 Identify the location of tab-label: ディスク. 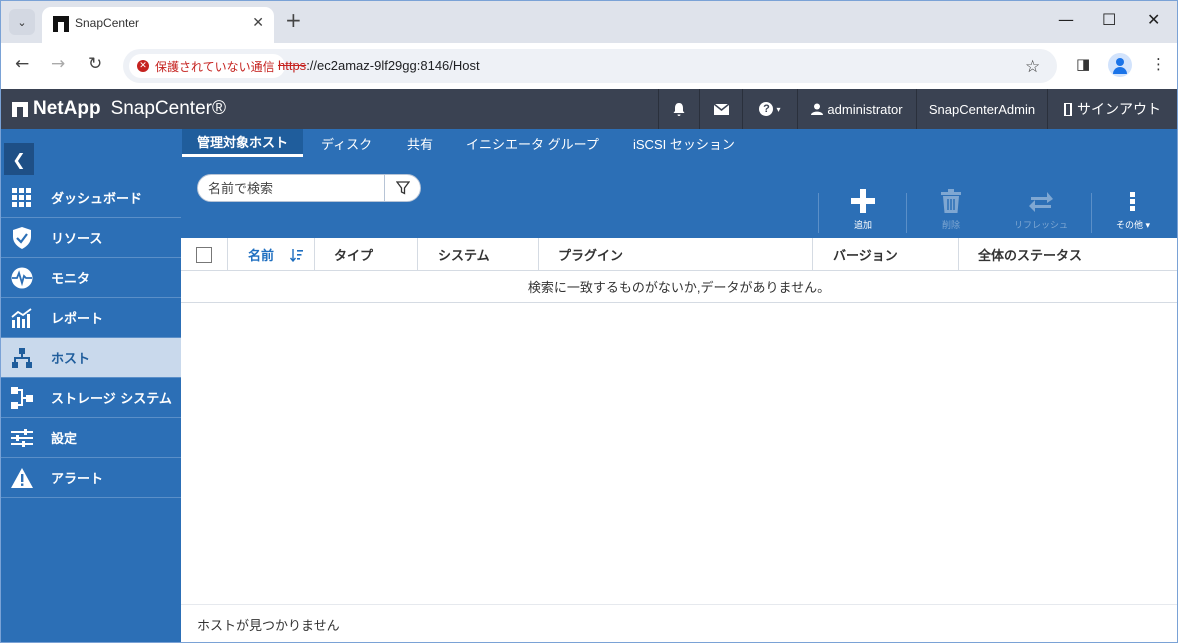
(347, 144).